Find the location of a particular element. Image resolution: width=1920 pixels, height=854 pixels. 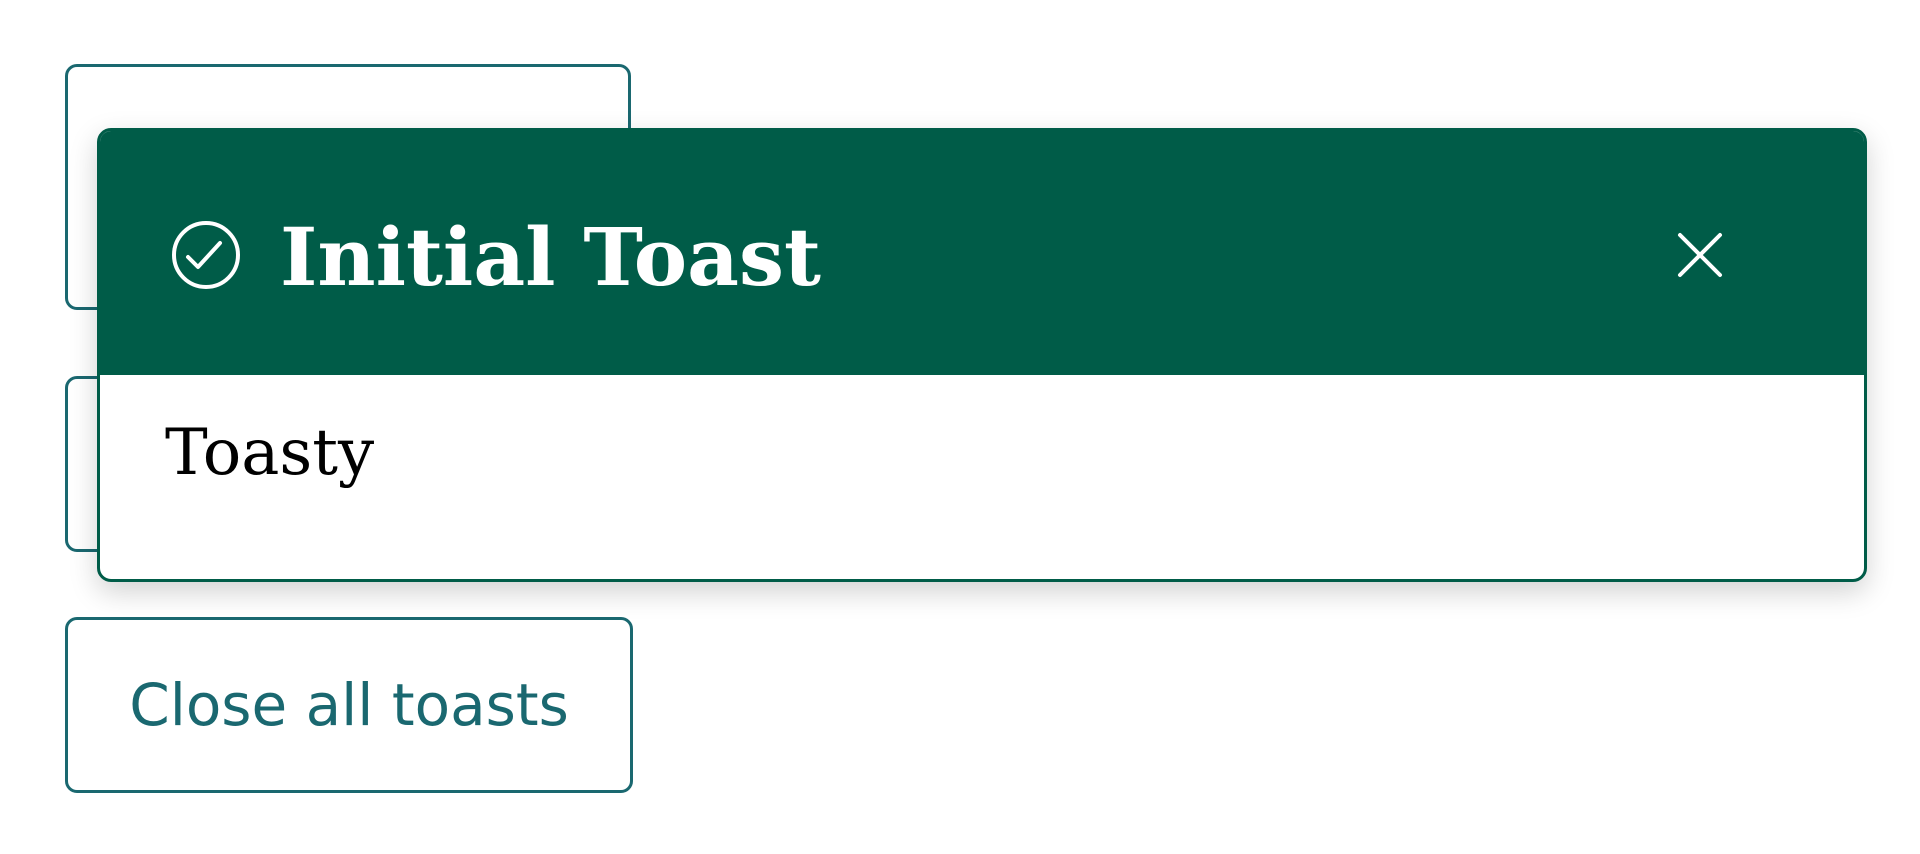

toast-close-button is located at coordinates (1700, 255).